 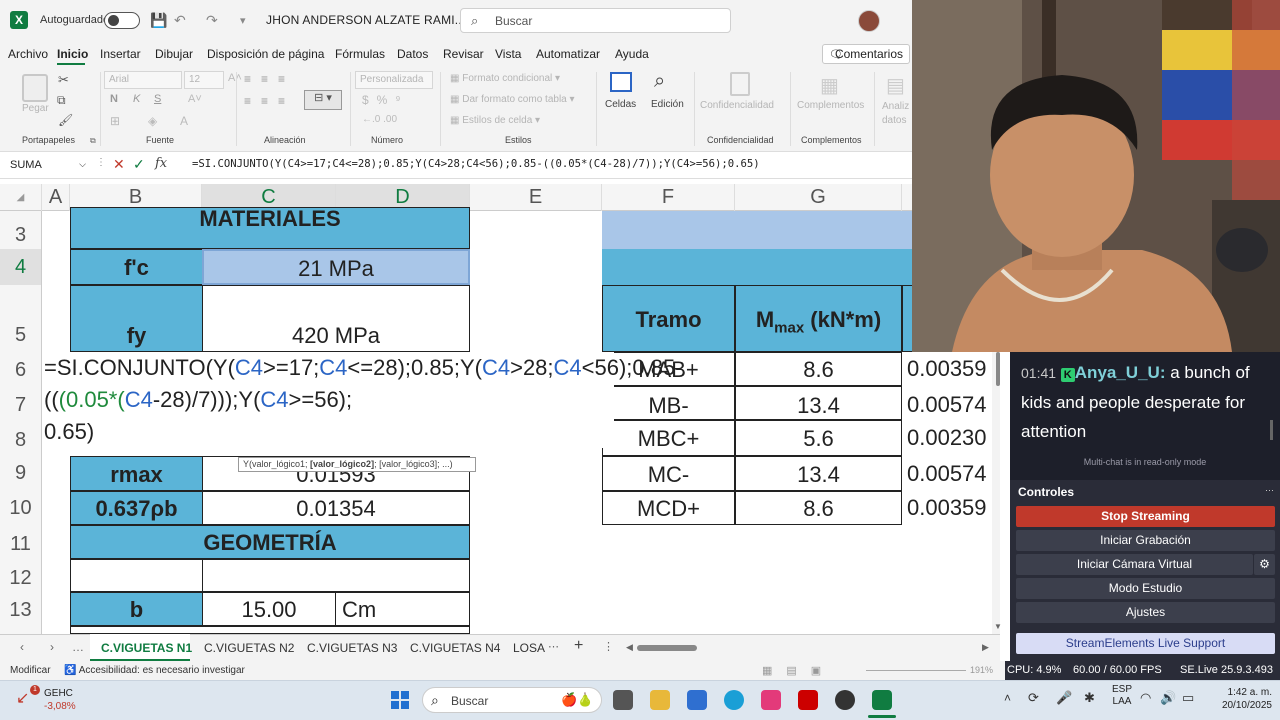 I want to click on mmax-cell: 5.6, so click(x=818, y=438).